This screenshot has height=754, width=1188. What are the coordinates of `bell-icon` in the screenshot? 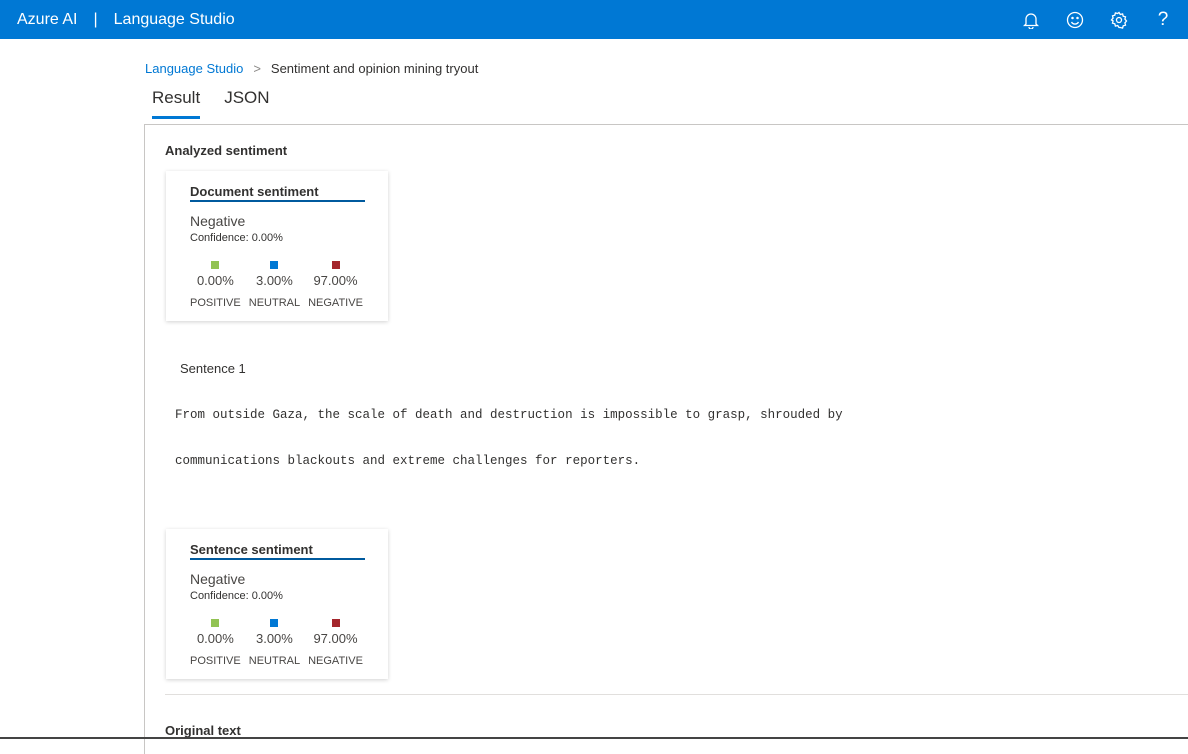 It's located at (1031, 20).